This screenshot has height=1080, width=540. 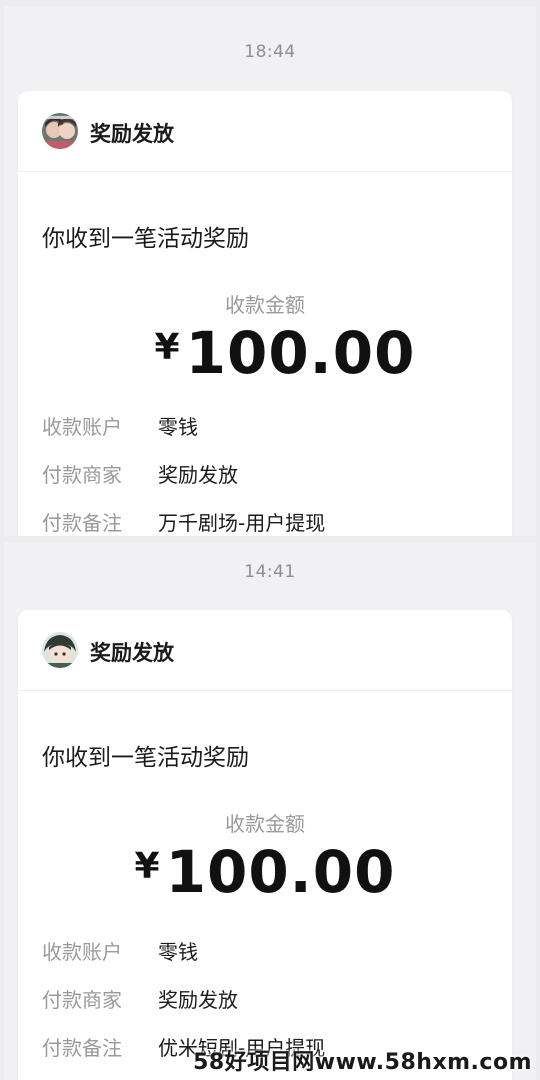 What do you see at coordinates (270, 52) in the screenshot?
I see `message-timestamp: 18:44` at bounding box center [270, 52].